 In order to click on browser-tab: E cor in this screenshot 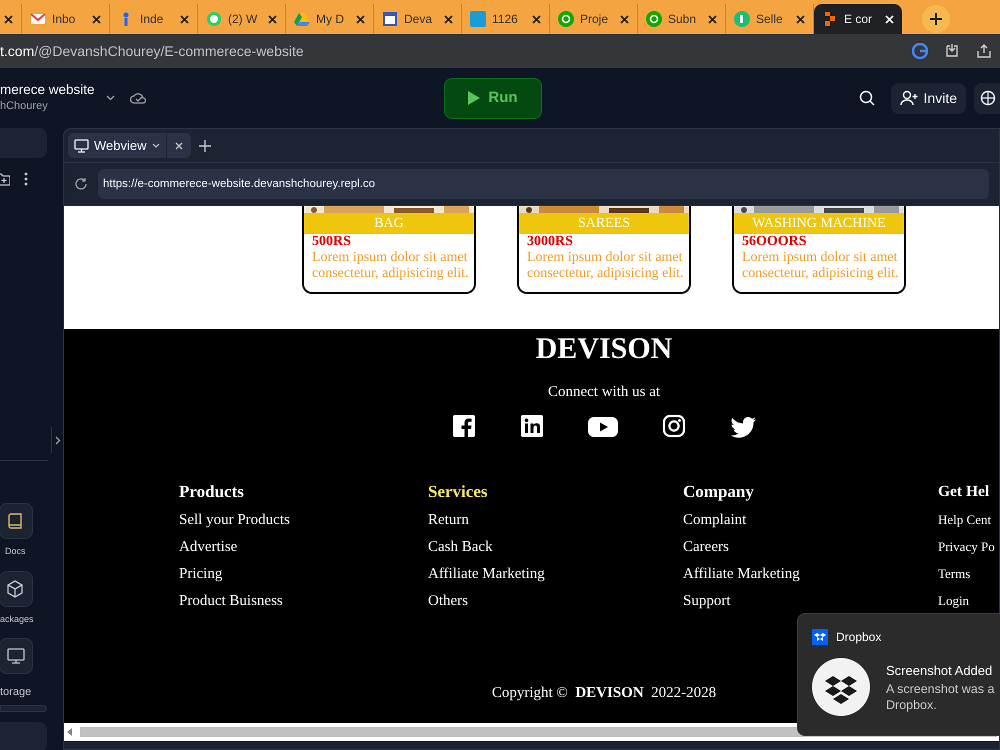, I will do `click(858, 19)`.